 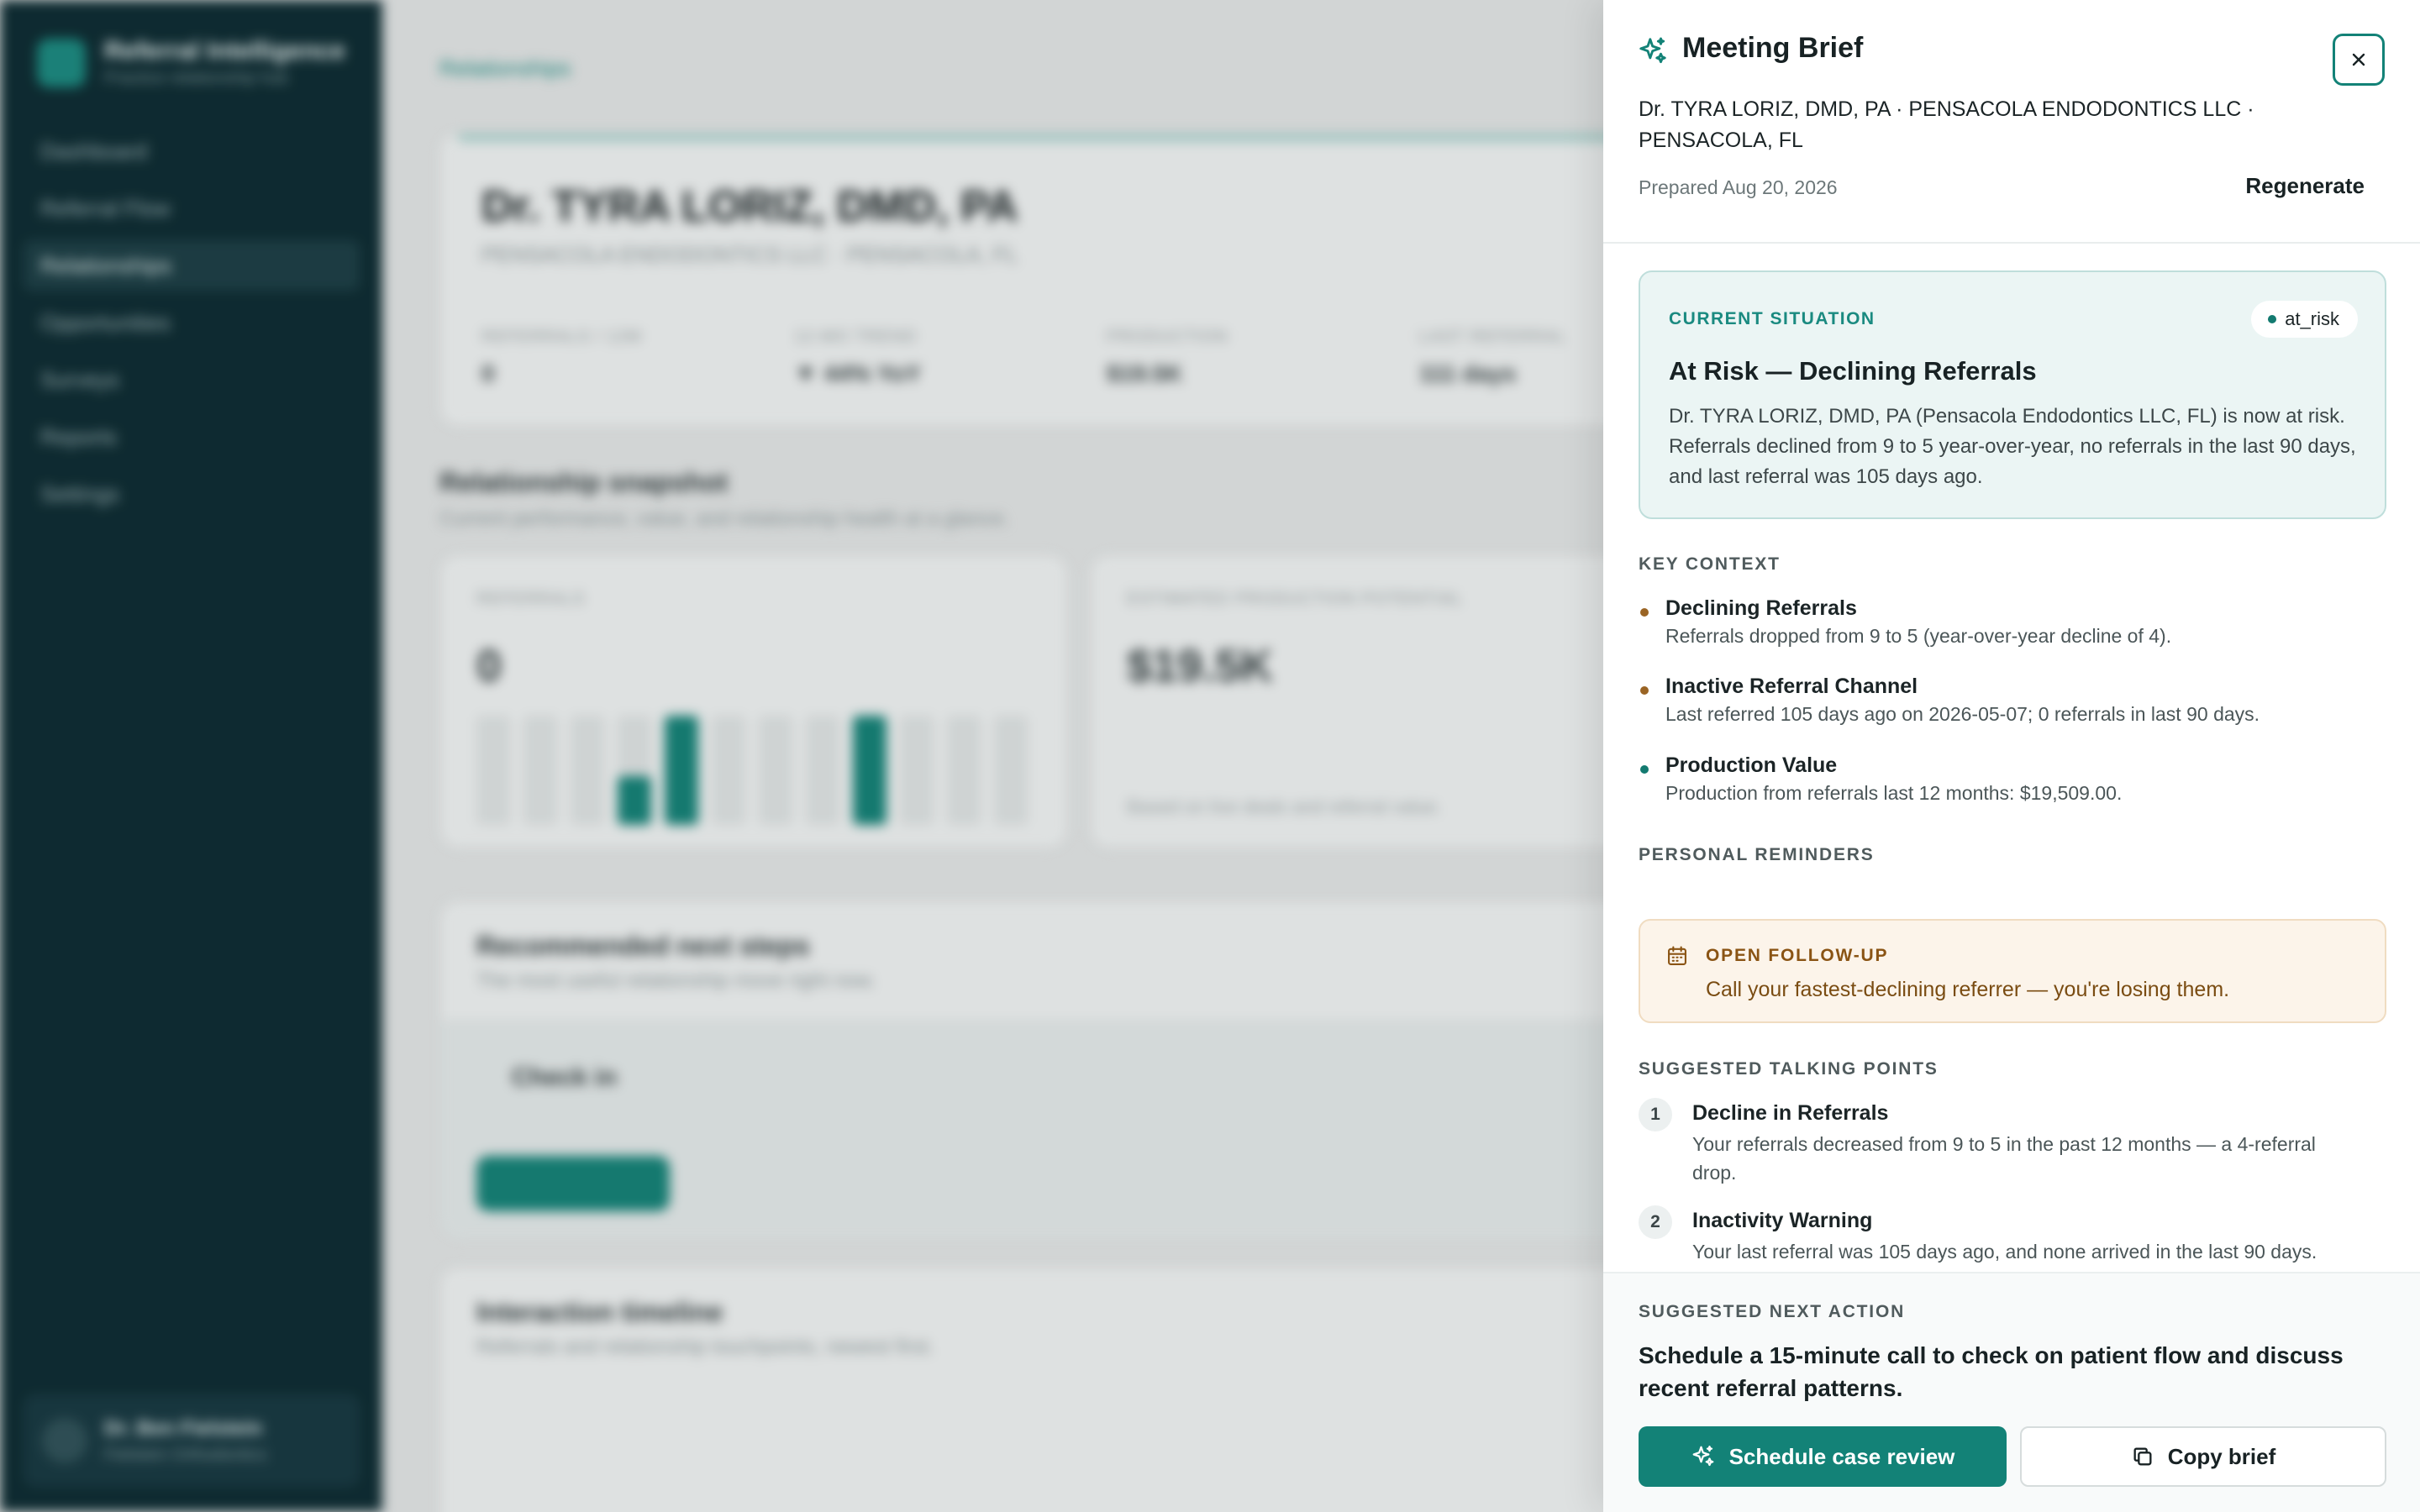 I want to click on context-title: Inactive Referral Channel, so click(x=1792, y=686).